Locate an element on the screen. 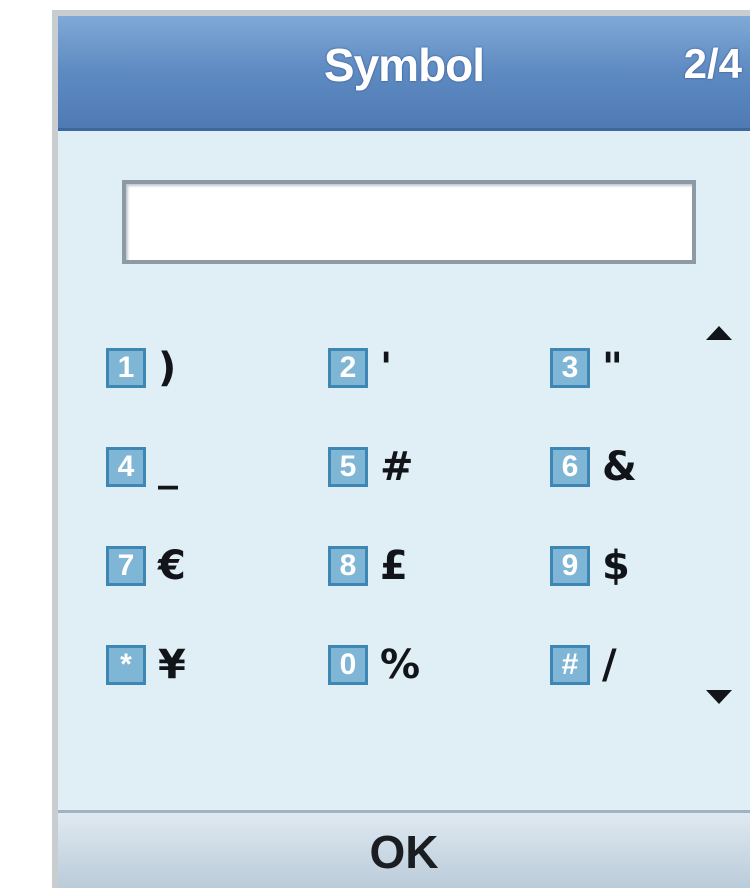 This screenshot has width=750, height=888. title-bar: Symbol 2/4 is located at coordinates (404, 73).